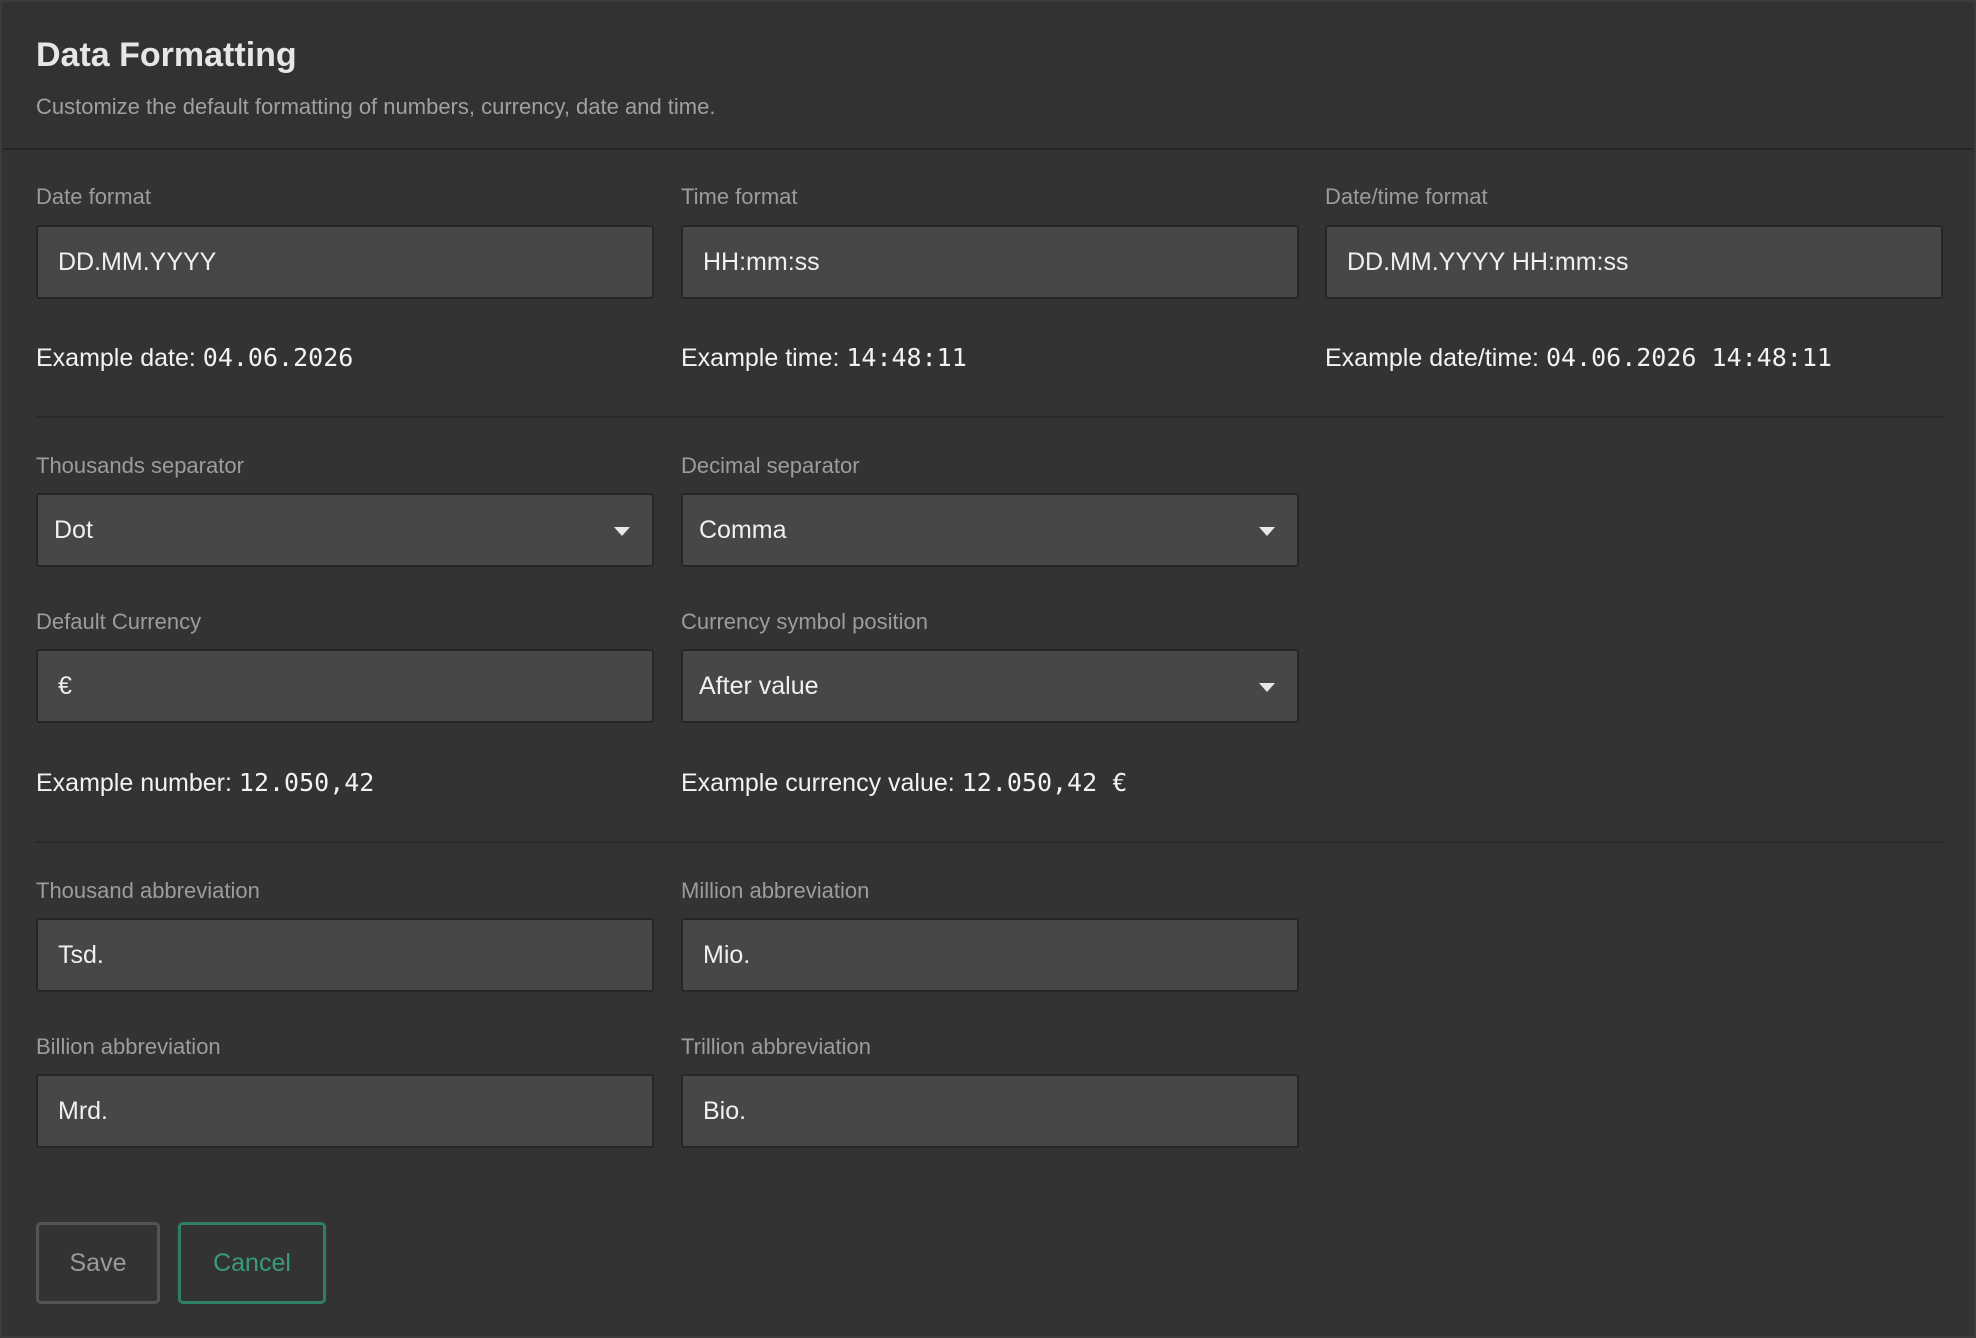 The image size is (1976, 1338). Describe the element at coordinates (345, 262) in the screenshot. I see `date-format-input: DD.MM.YYYY` at that location.